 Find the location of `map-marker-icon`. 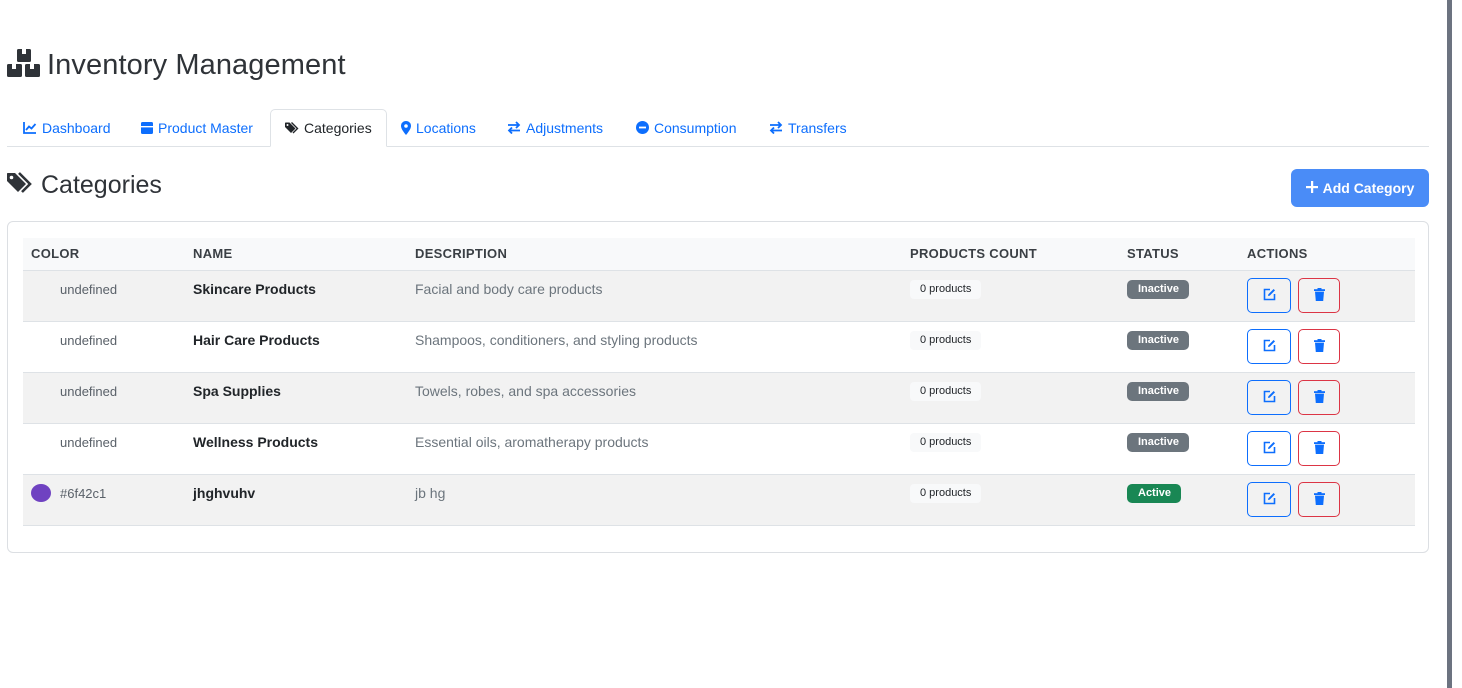

map-marker-icon is located at coordinates (406, 127).